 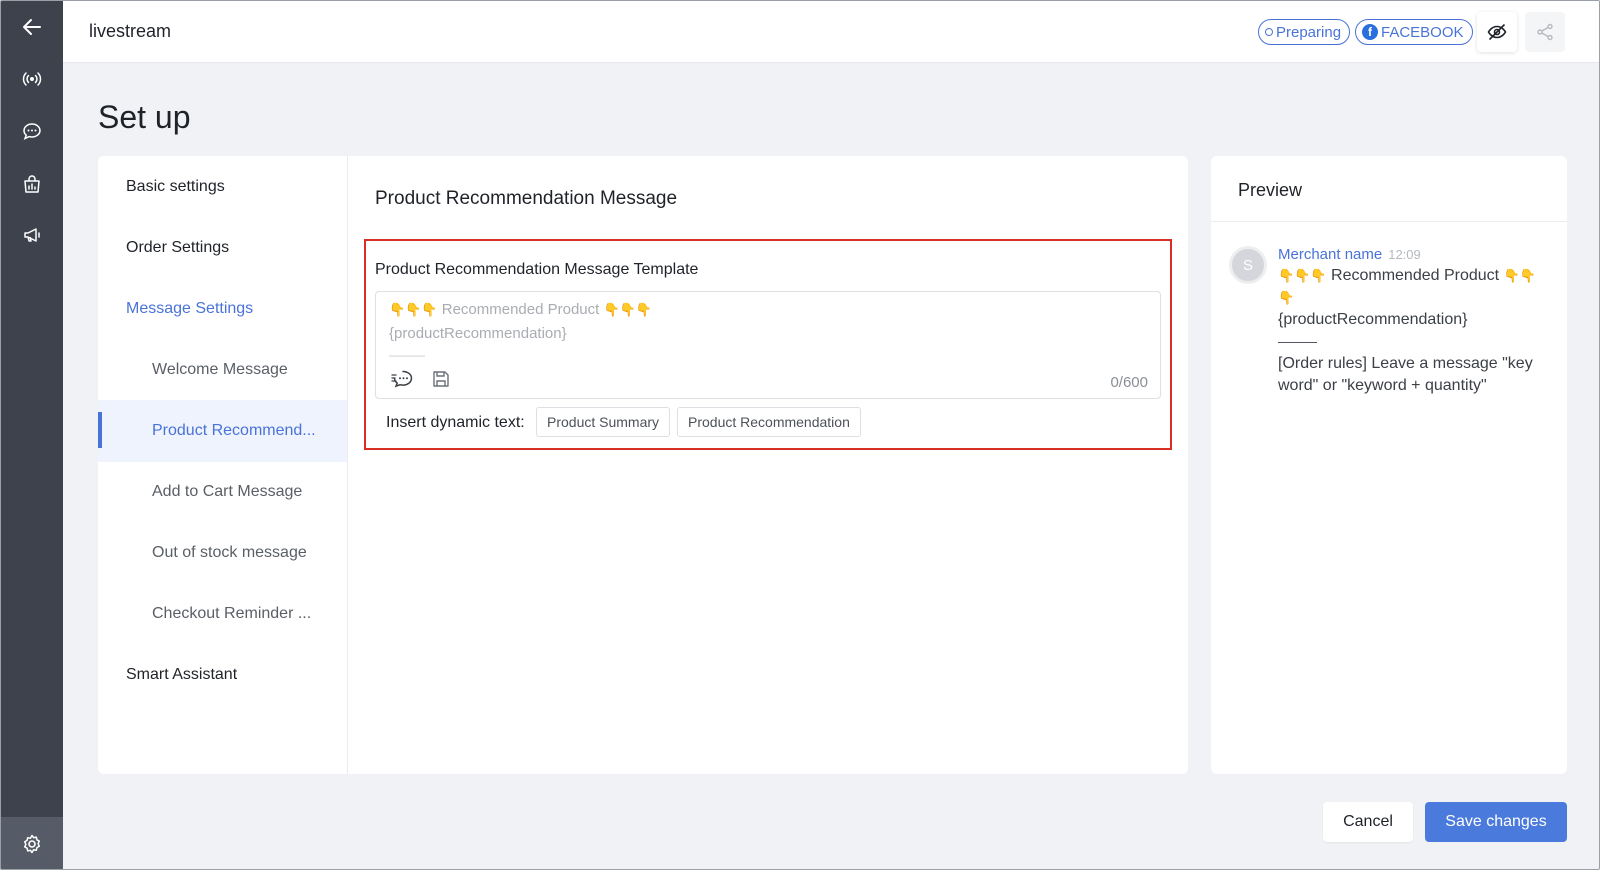 What do you see at coordinates (1269, 32) in the screenshot?
I see `status-dot-icon` at bounding box center [1269, 32].